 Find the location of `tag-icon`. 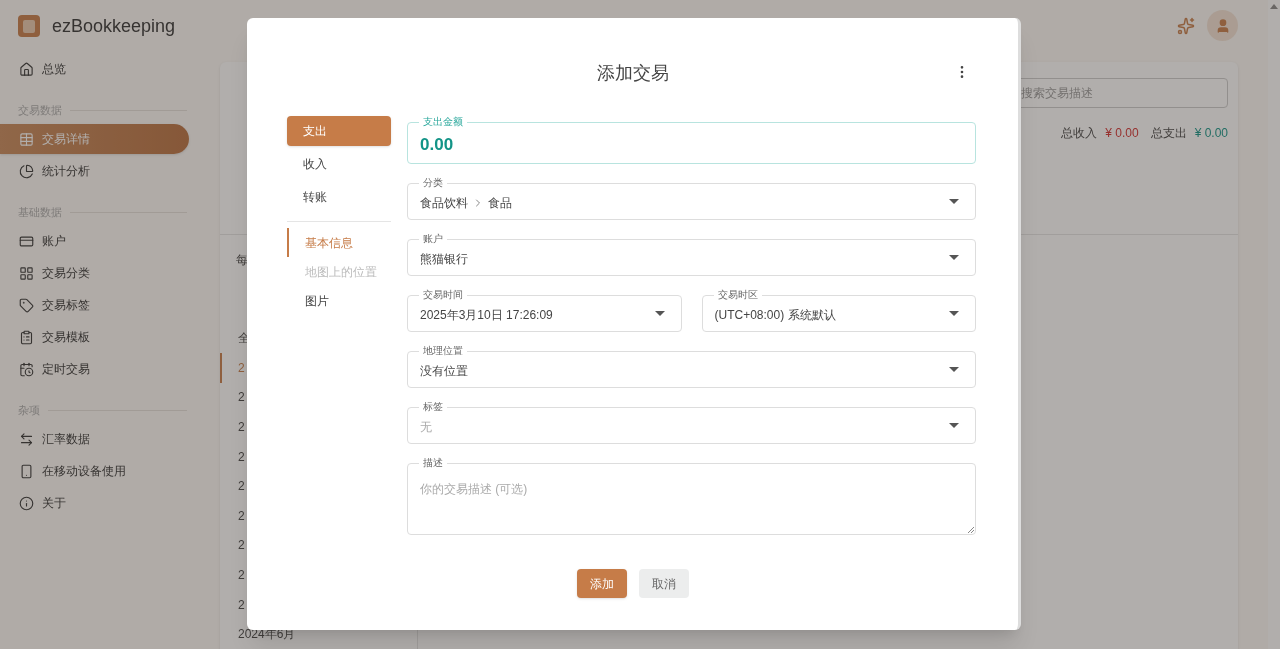

tag-icon is located at coordinates (26, 305).